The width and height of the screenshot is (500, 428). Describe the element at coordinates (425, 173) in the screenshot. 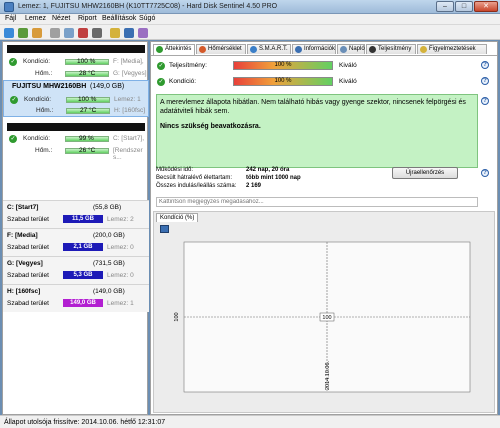

I see `recheck-button: Újraellenőrzés` at that location.